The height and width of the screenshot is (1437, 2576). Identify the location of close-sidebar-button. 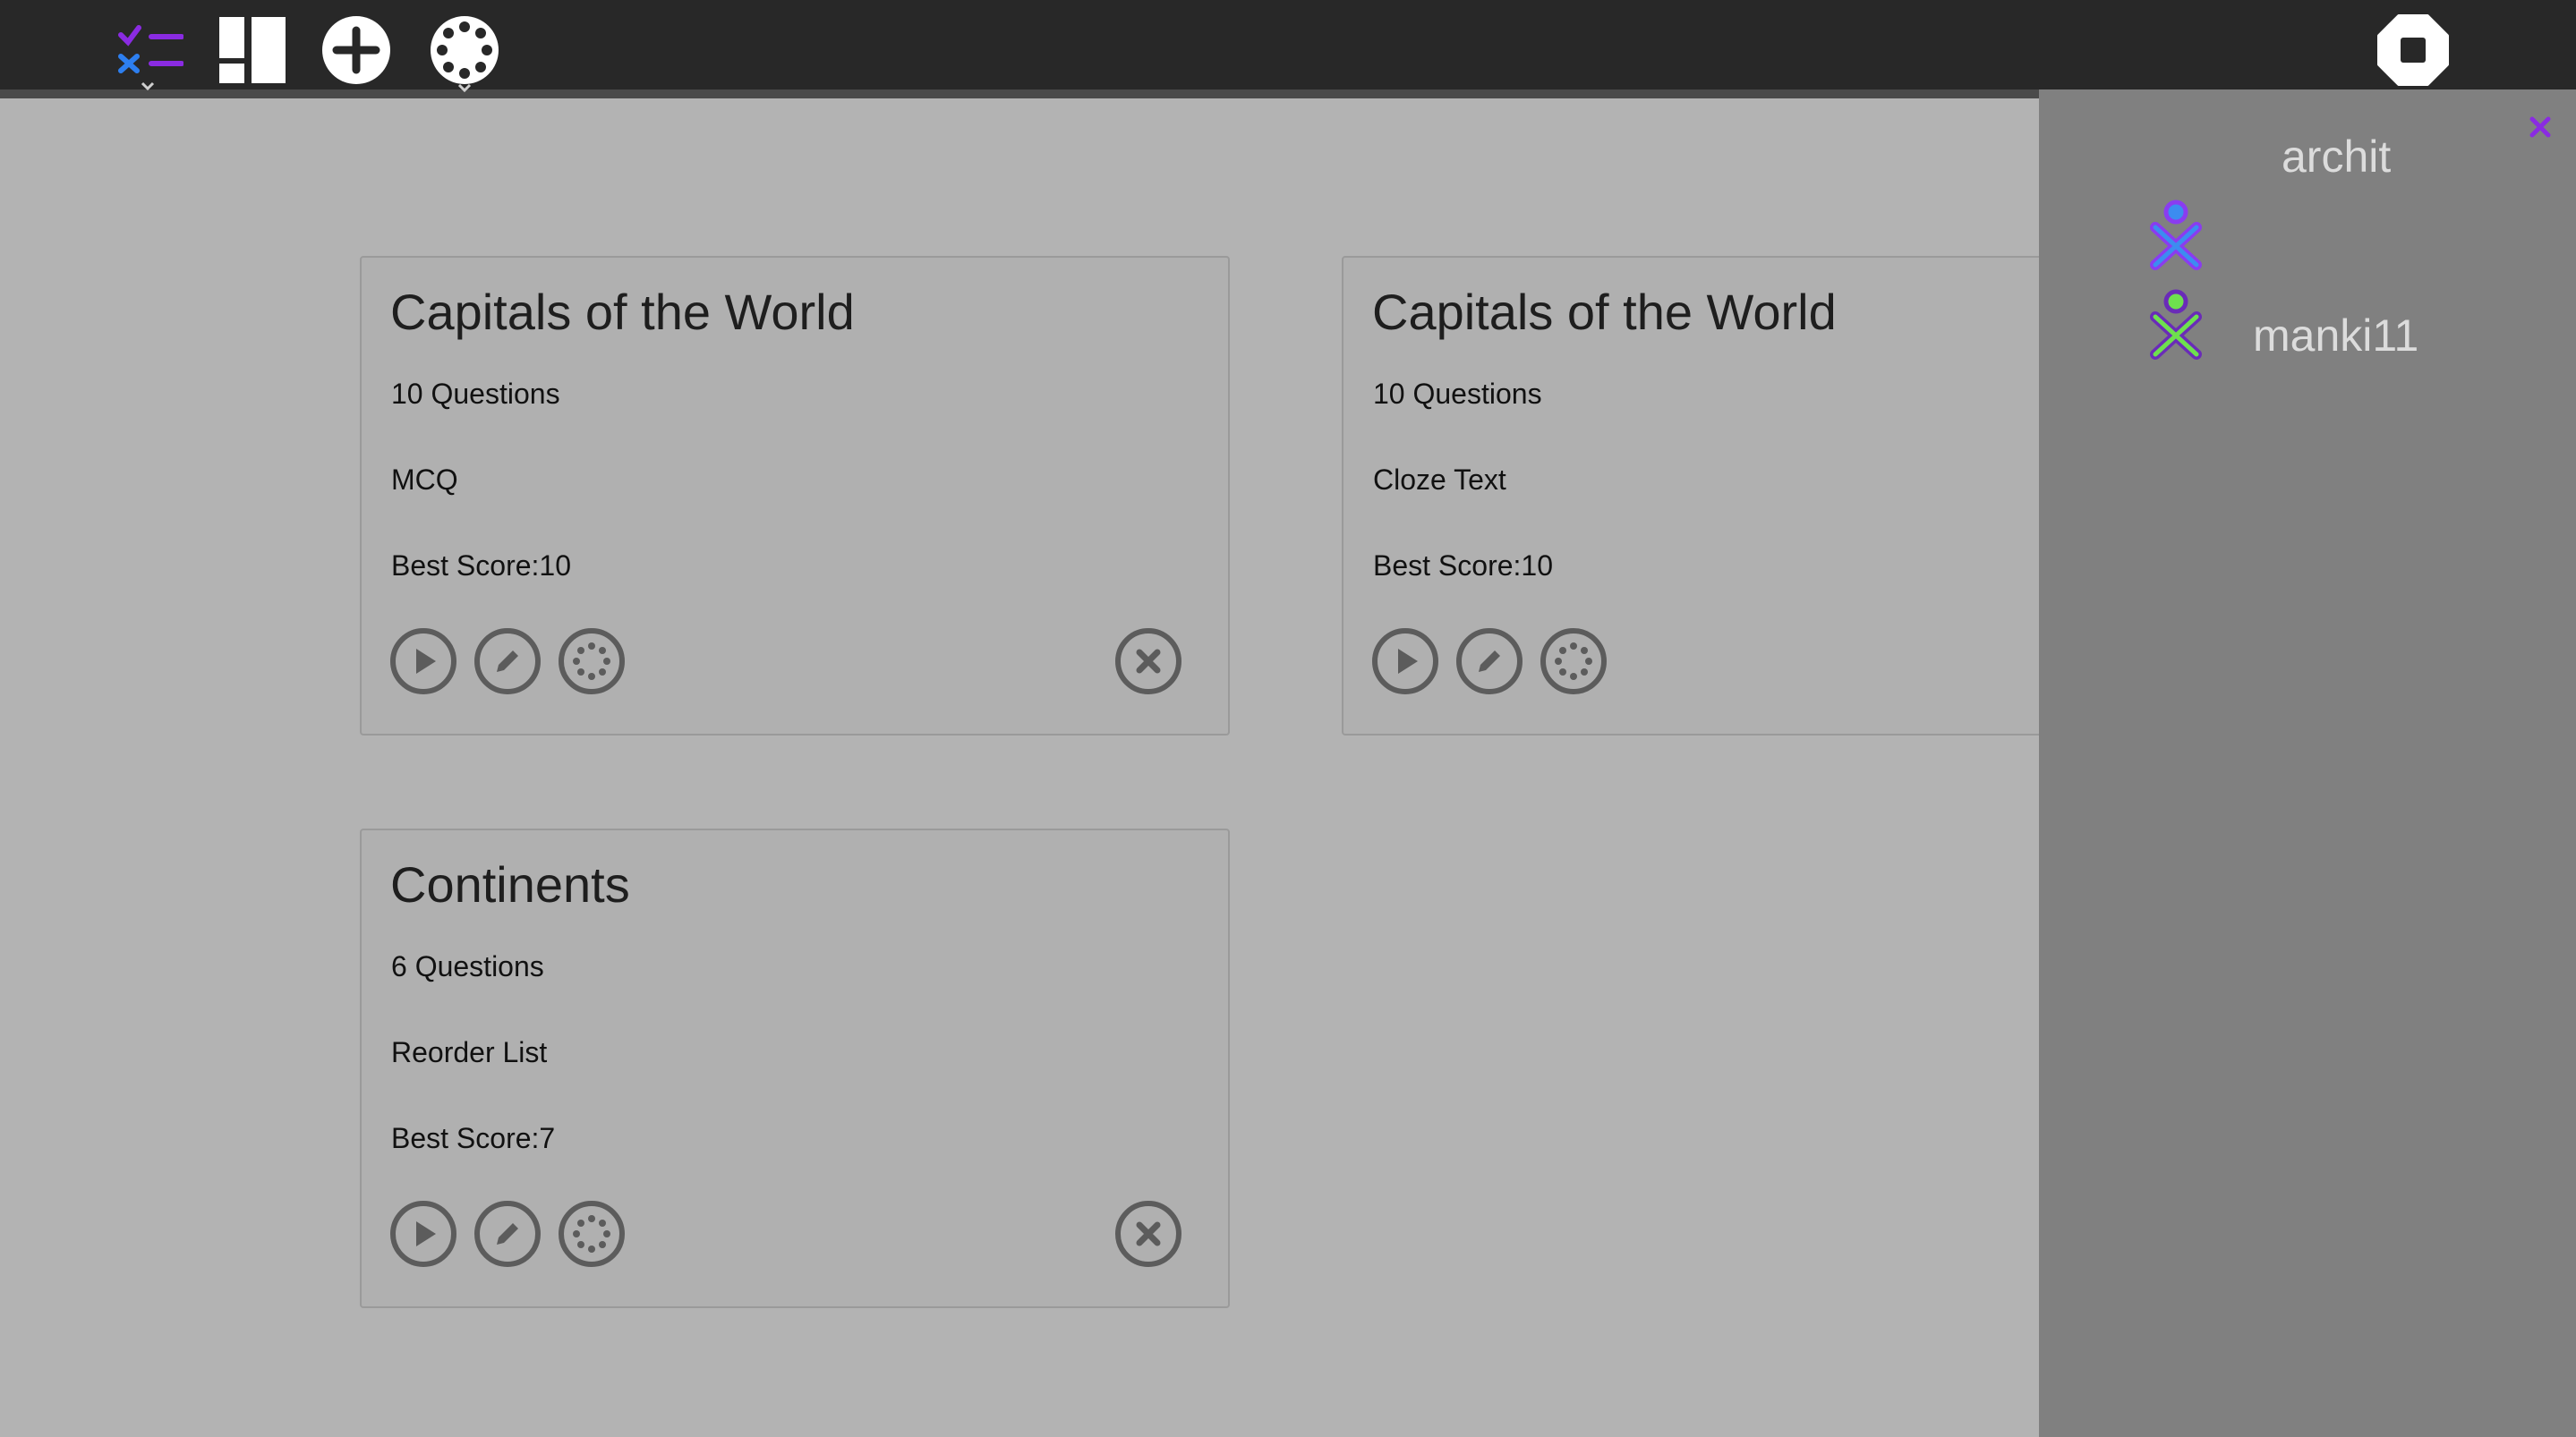
(2540, 129).